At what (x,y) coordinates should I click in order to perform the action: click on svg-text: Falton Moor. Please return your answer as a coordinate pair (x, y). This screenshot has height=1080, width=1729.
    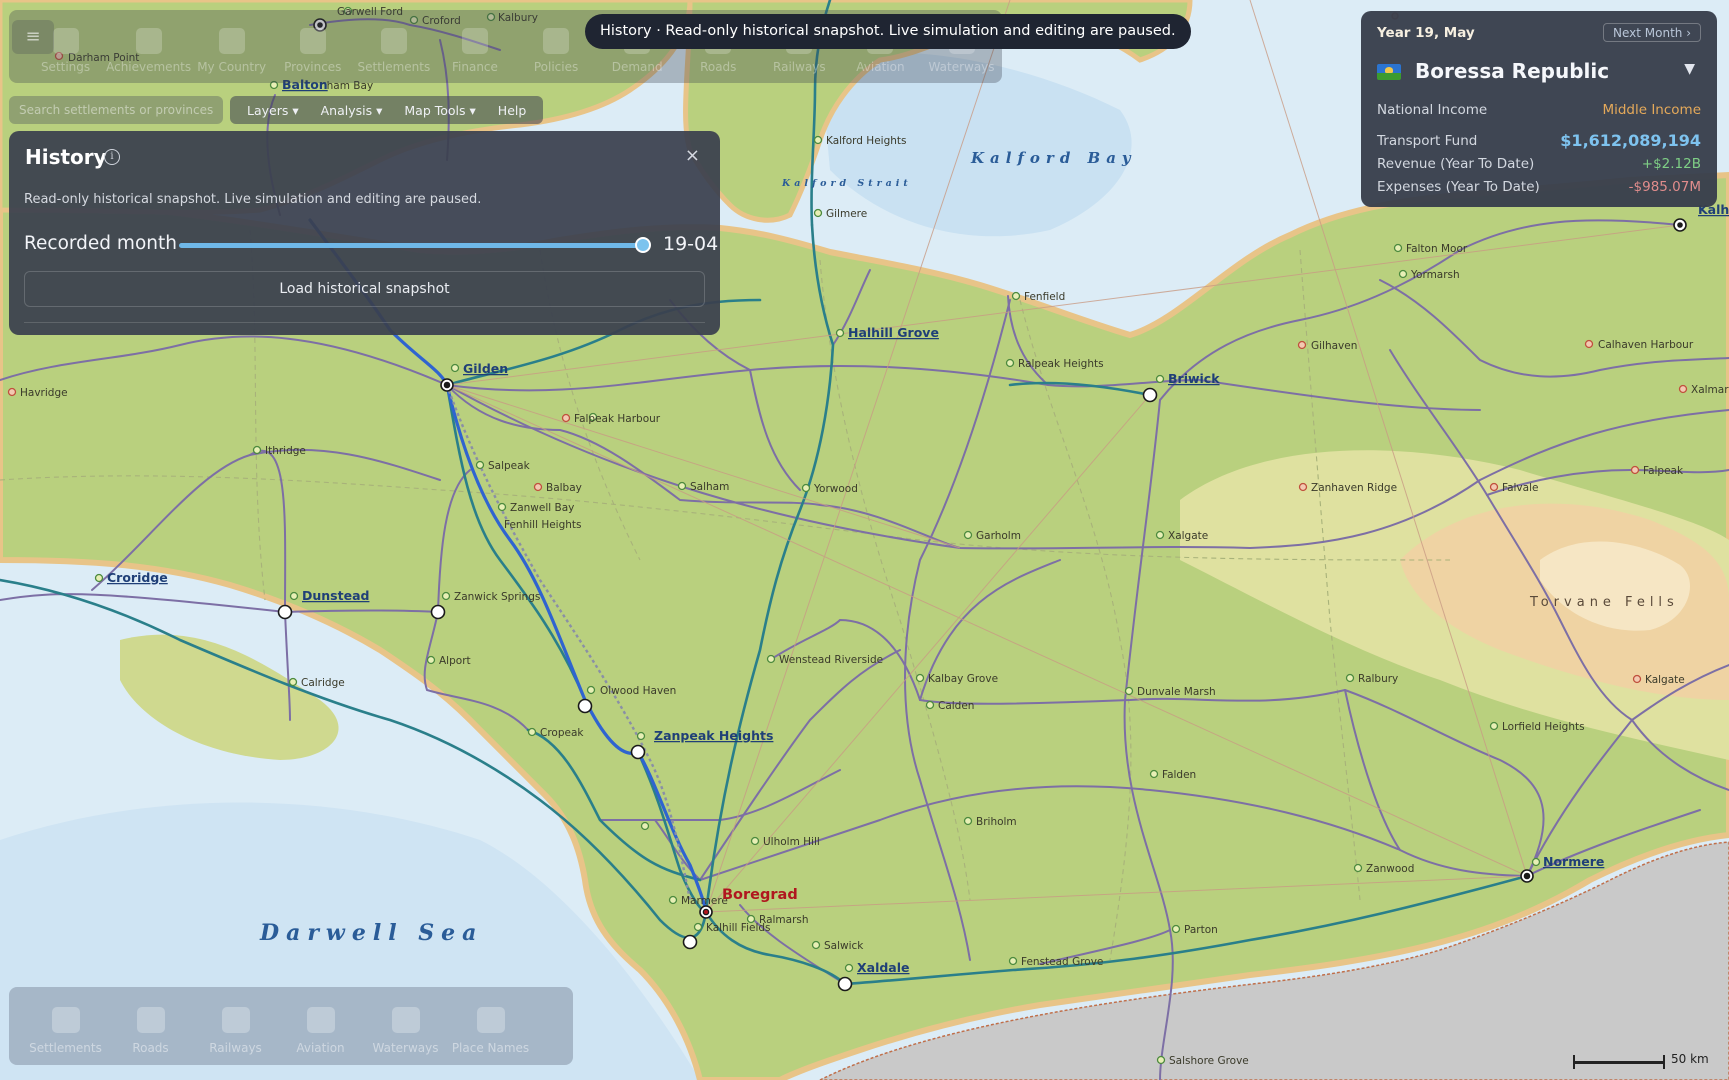
    Looking at the image, I should click on (1437, 249).